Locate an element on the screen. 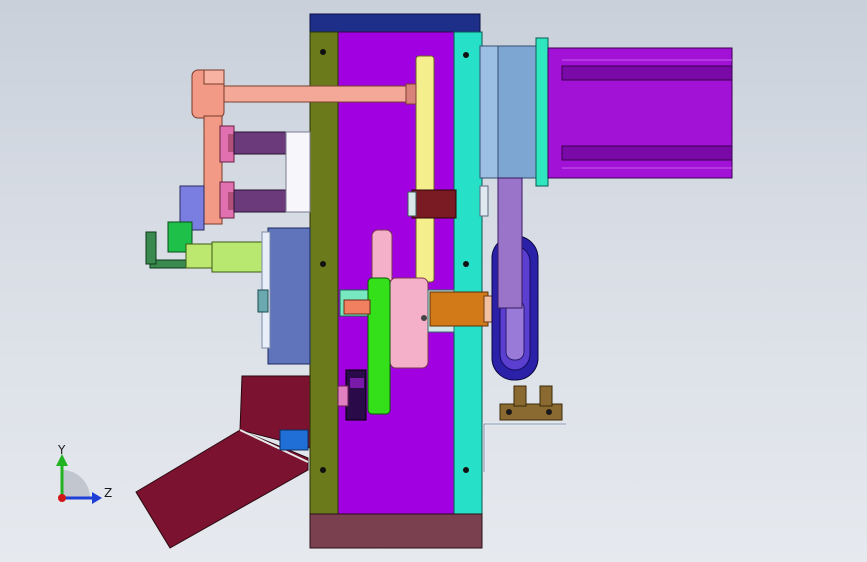  frame-left-plate is located at coordinates (324, 273).